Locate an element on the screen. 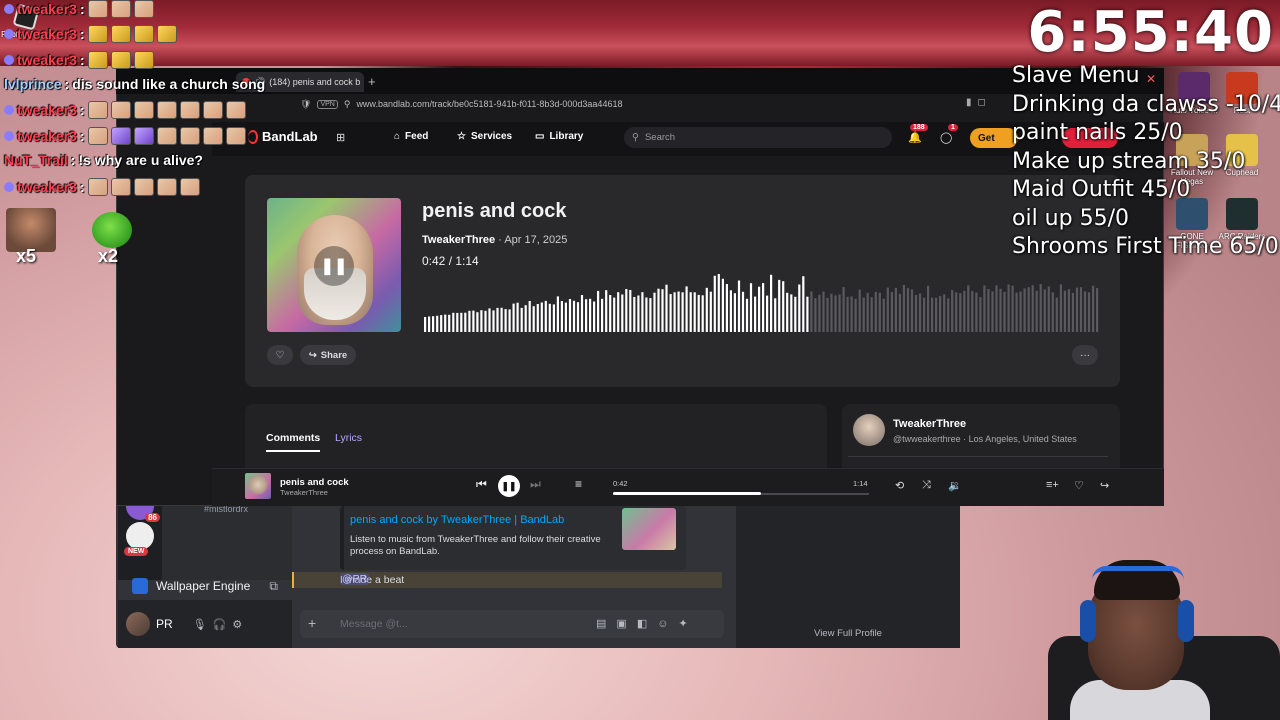 This screenshot has width=1280, height=720. more-options-button: ··· is located at coordinates (1085, 355).